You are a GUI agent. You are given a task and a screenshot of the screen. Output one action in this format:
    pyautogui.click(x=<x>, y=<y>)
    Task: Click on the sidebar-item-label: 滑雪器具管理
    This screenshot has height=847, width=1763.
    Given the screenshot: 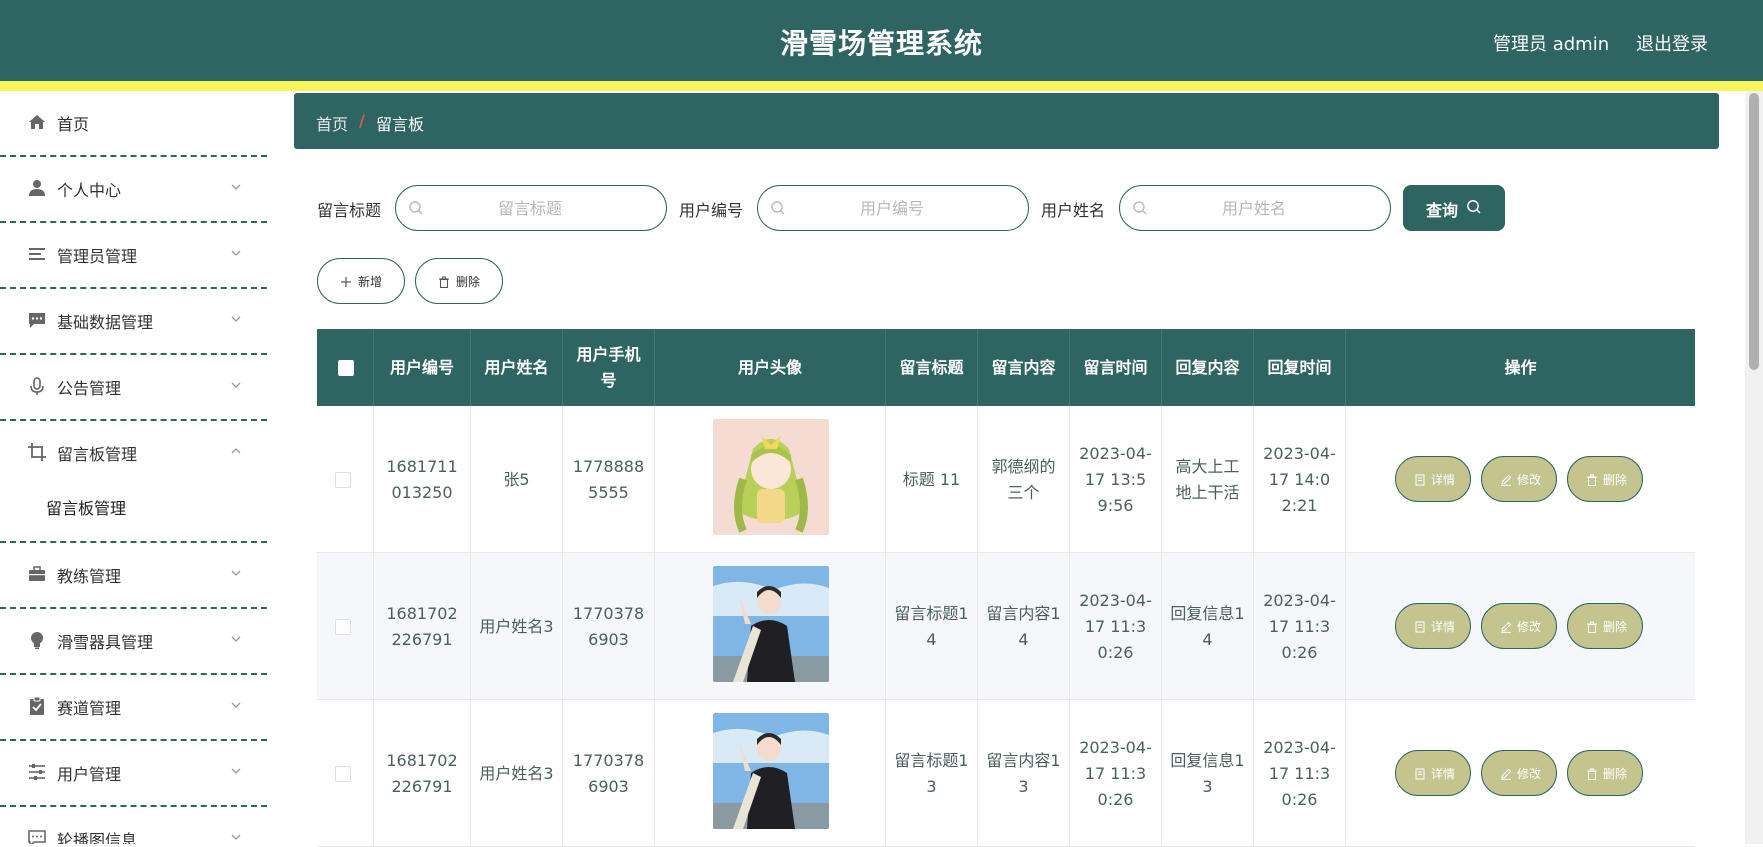 What is the action you would take?
    pyautogui.click(x=105, y=642)
    